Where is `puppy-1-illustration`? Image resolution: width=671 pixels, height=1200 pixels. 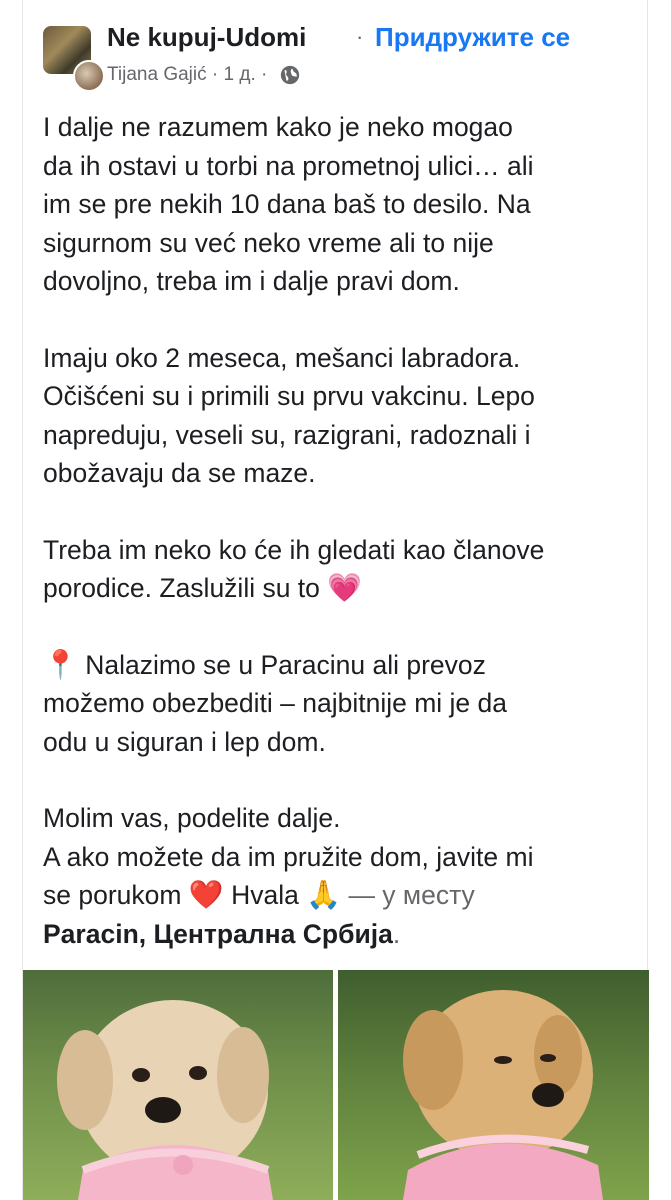 puppy-1-illustration is located at coordinates (165, 1100).